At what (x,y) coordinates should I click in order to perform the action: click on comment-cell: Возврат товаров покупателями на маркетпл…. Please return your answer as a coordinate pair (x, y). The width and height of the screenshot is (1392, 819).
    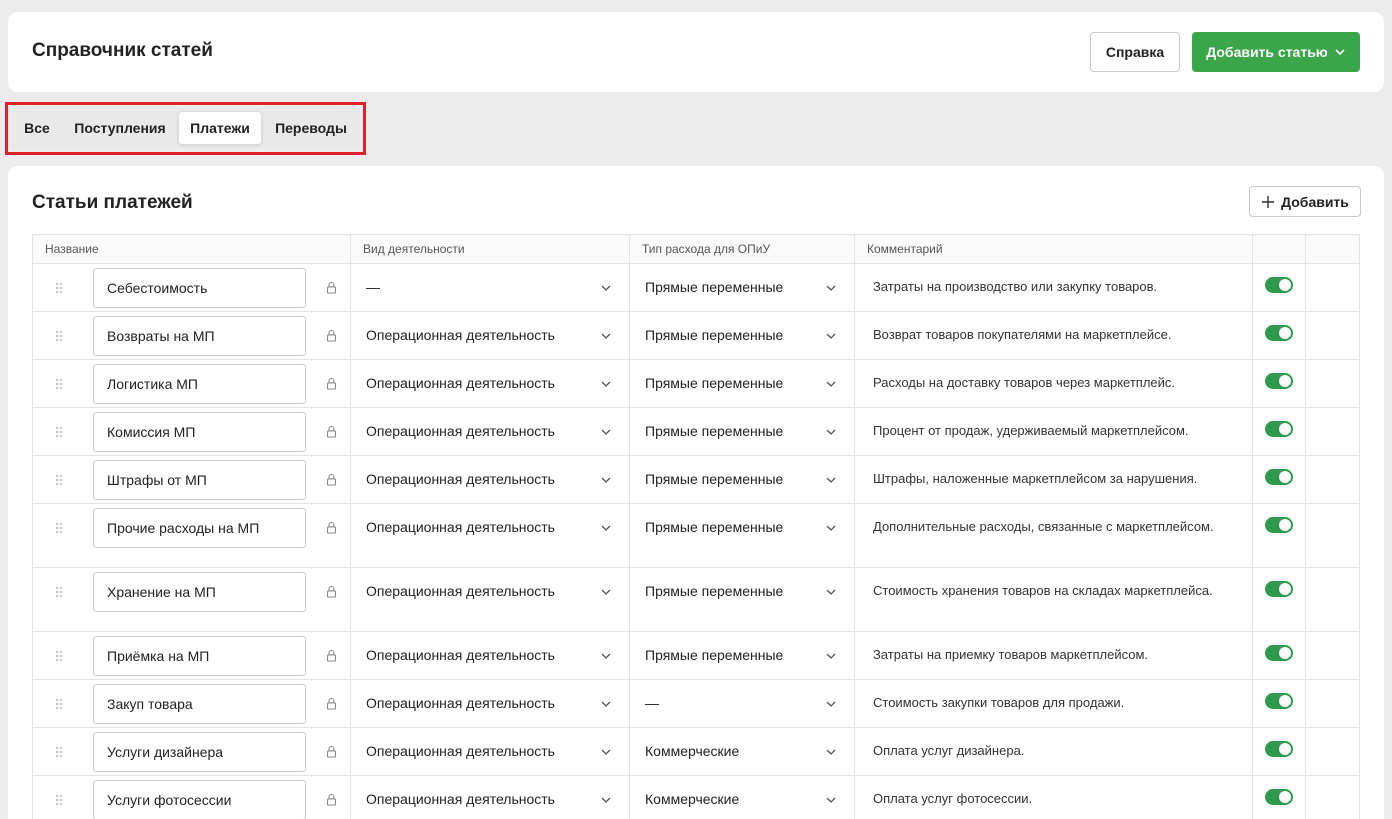
    Looking at the image, I should click on (1054, 335).